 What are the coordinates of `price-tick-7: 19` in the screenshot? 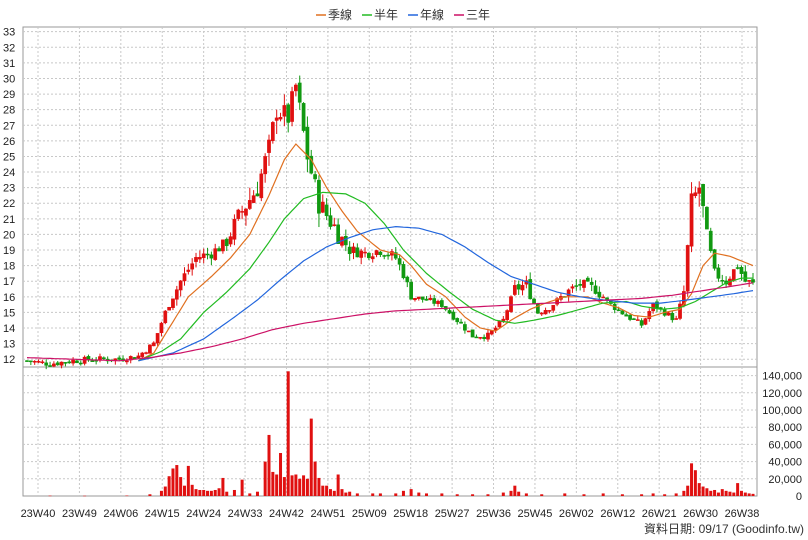 It's located at (9, 251).